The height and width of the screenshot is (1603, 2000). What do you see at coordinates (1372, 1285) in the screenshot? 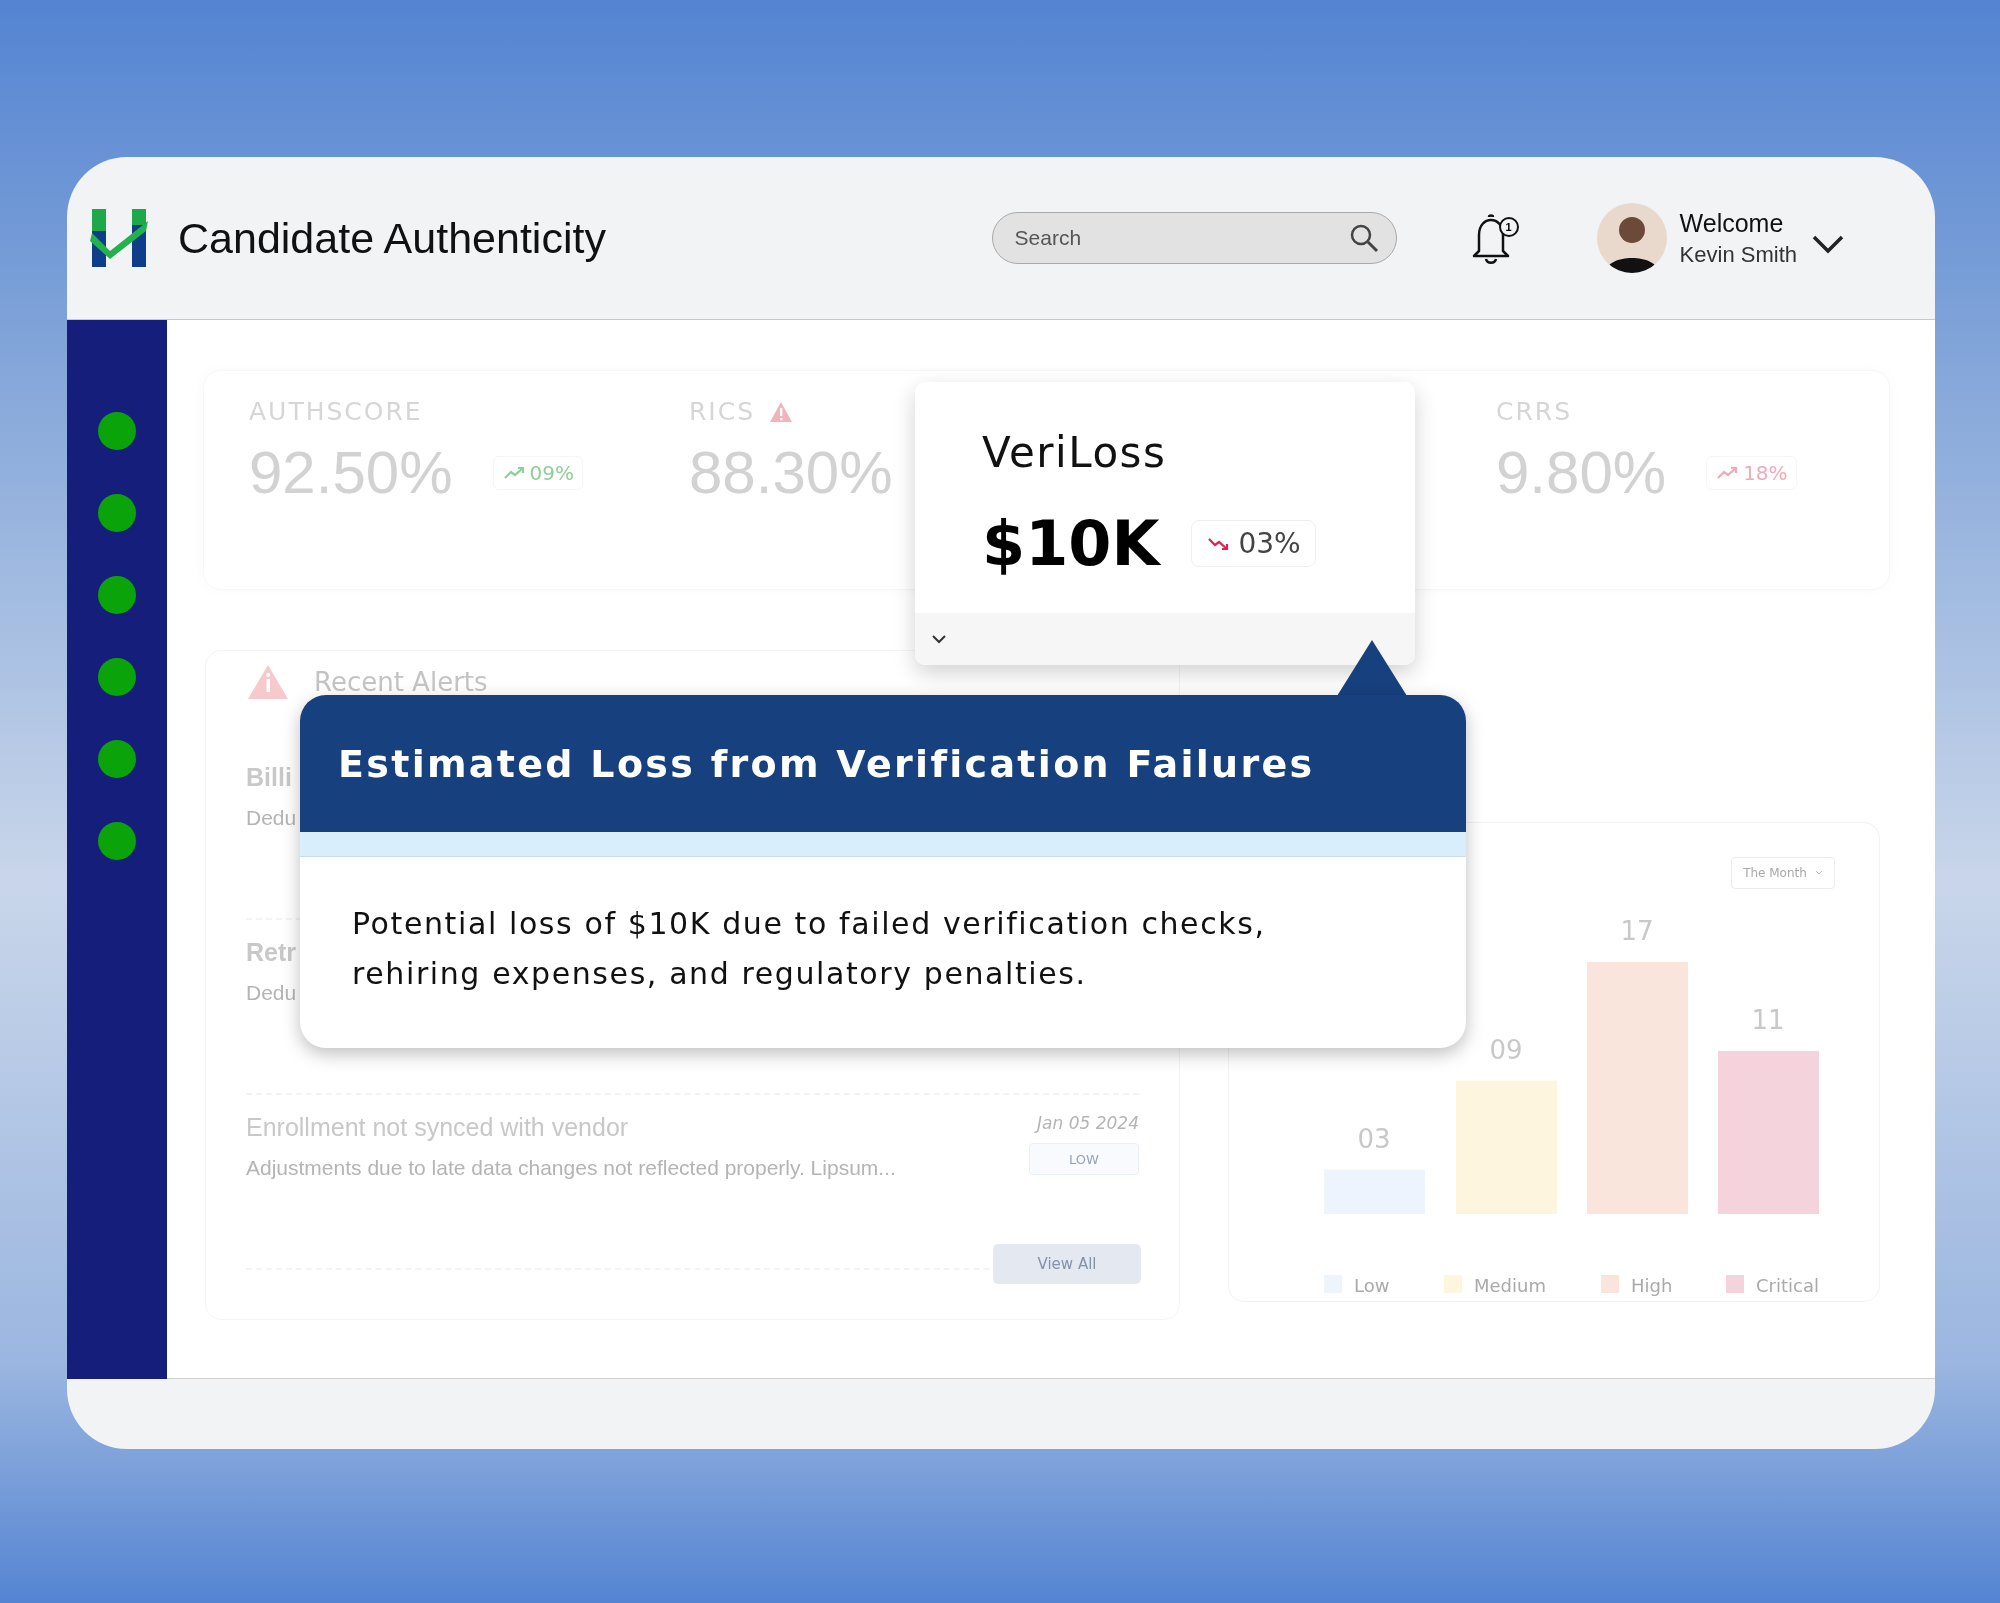
I see `legend-label: Low` at bounding box center [1372, 1285].